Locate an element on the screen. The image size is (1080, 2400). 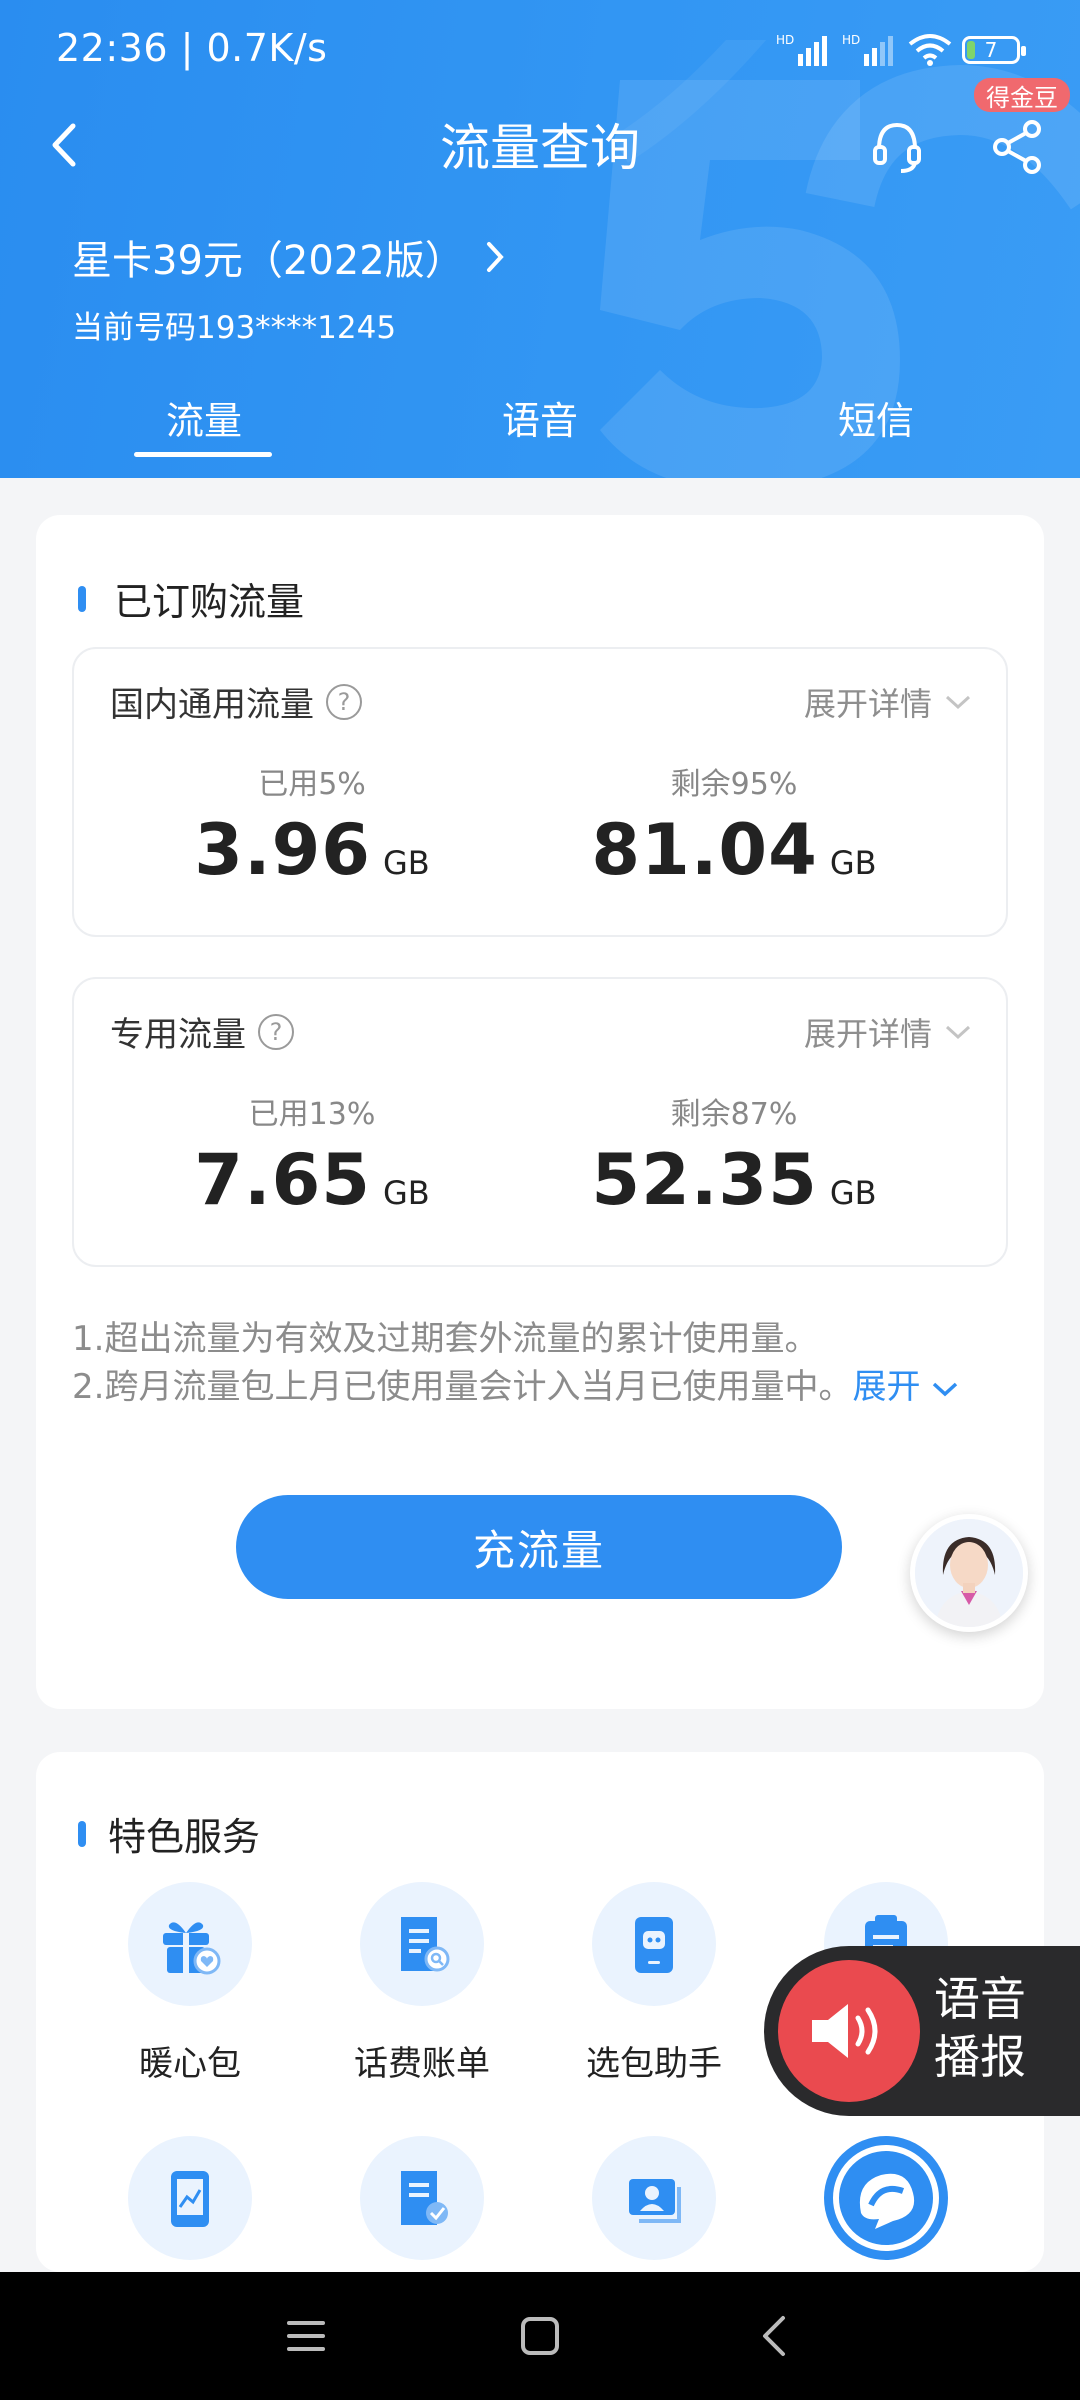
data-type-name: 专用流量 is located at coordinates (178, 1035).